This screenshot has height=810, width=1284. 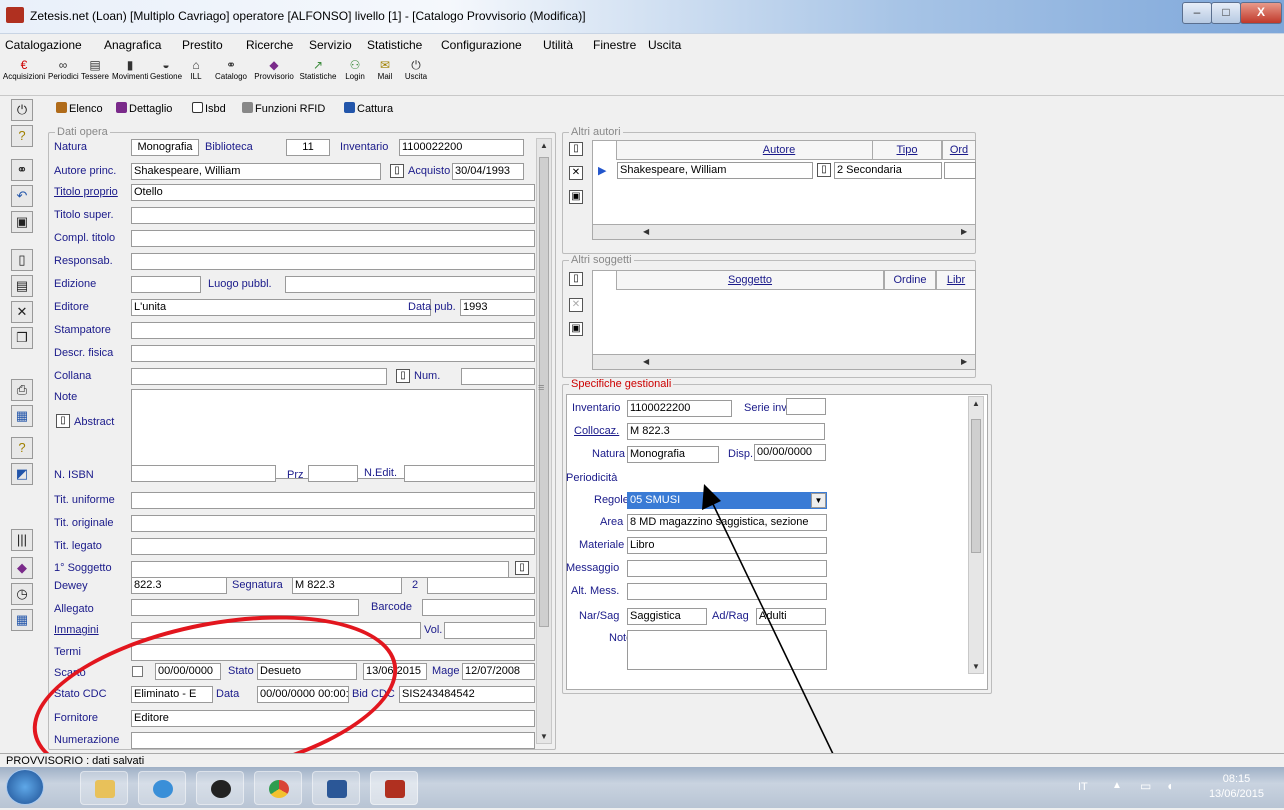 I want to click on clock: 08:15 13/06/2015, so click(x=1236, y=787).